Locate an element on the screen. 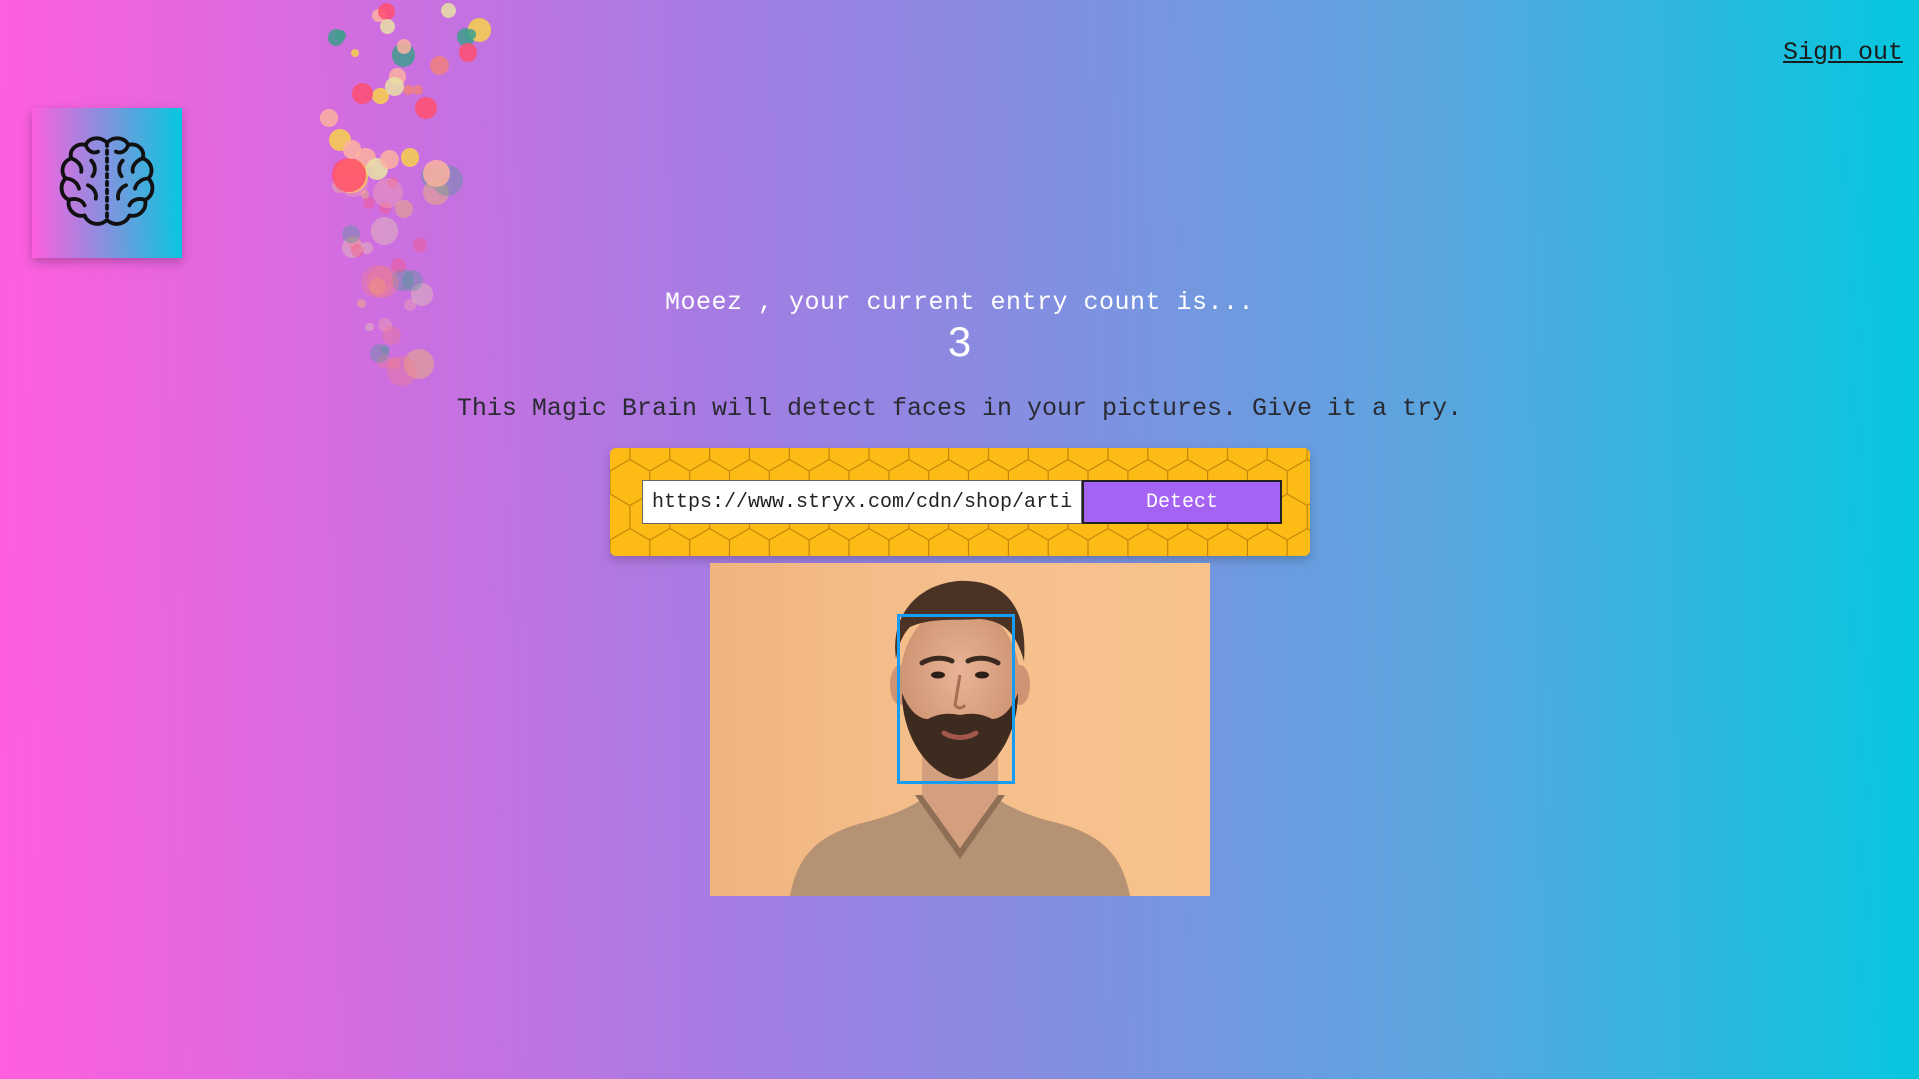 This screenshot has width=1919, height=1079. image-url-input is located at coordinates (862, 502).